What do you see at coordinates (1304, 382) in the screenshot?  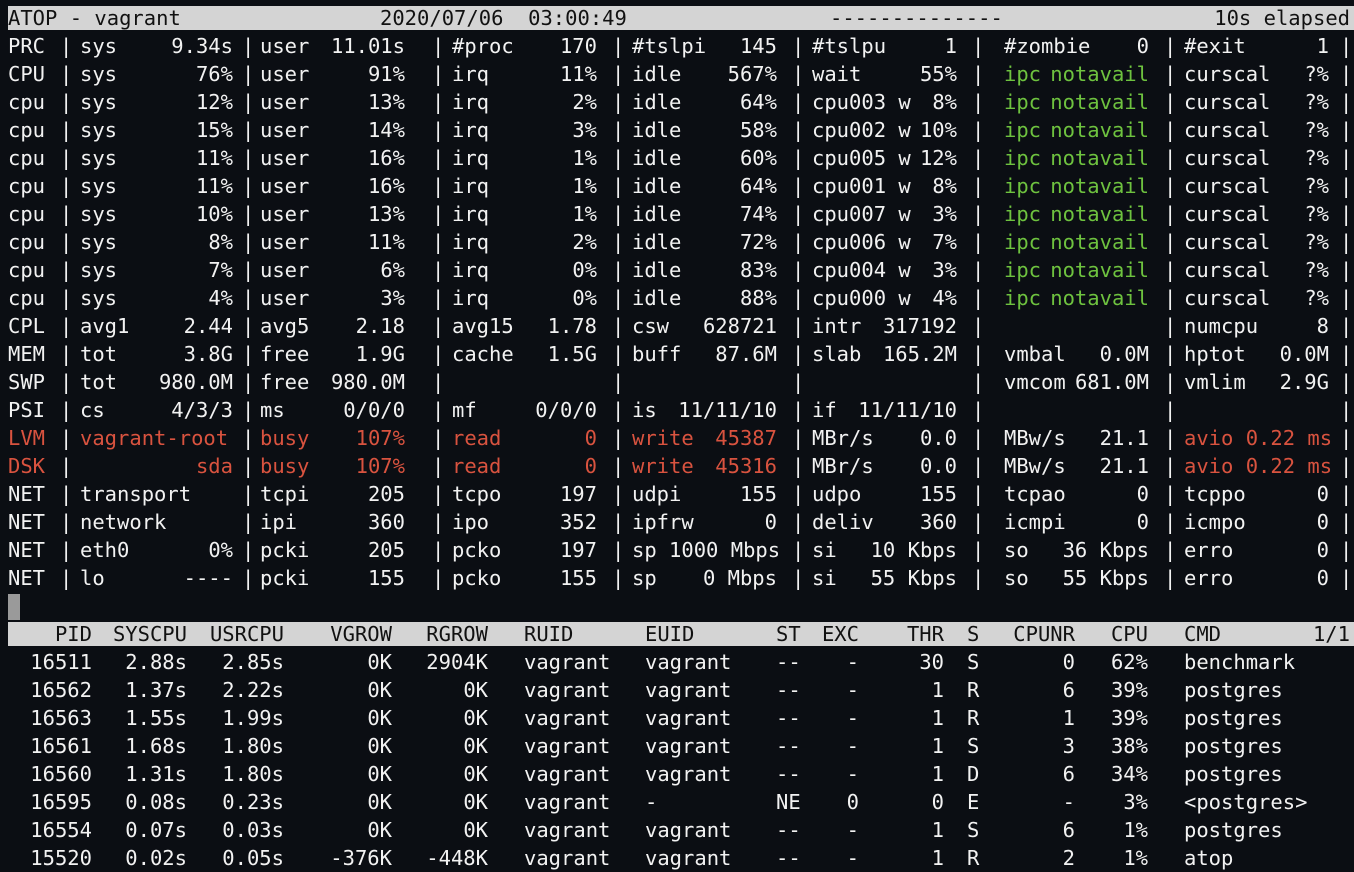 I see `metric-value: 2.9G` at bounding box center [1304, 382].